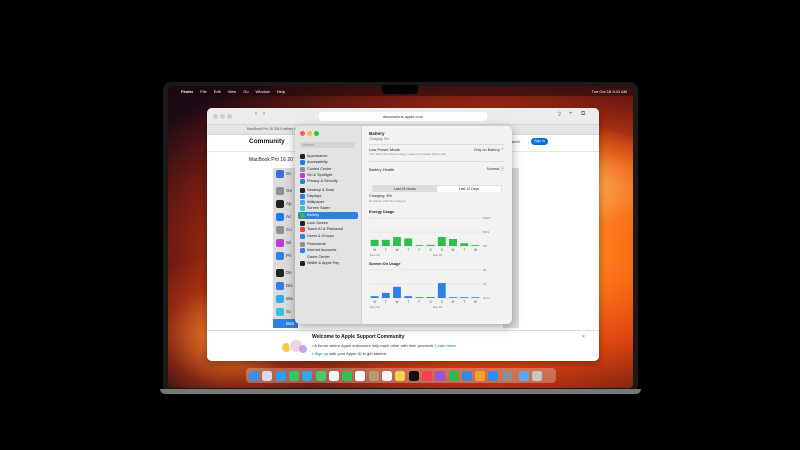 The height and width of the screenshot is (450, 800). Describe the element at coordinates (480, 375) in the screenshot. I see `pages-icon` at that location.